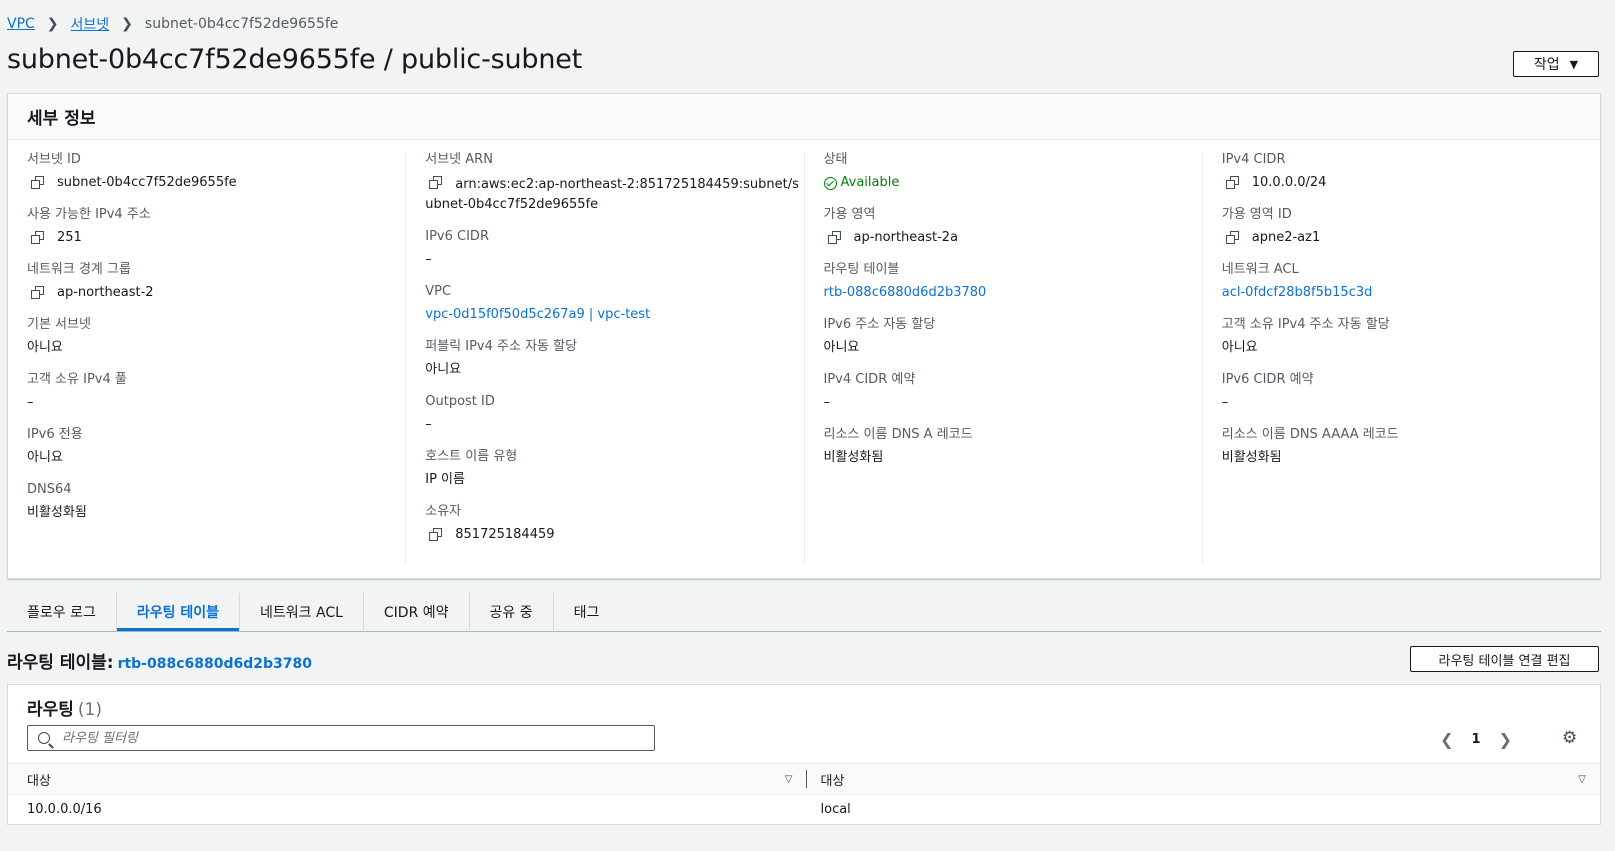 The width and height of the screenshot is (1615, 851). What do you see at coordinates (443, 511) in the screenshot?
I see `field-label: 소유자` at bounding box center [443, 511].